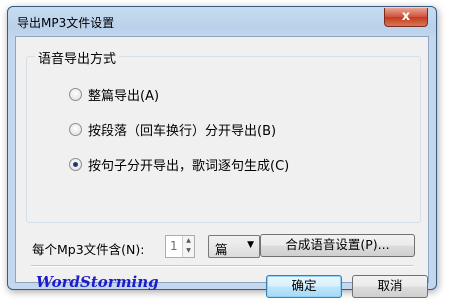 This screenshot has width=457, height=308. I want to click on radio-label-whole: 整篇导出(A), so click(124, 96).